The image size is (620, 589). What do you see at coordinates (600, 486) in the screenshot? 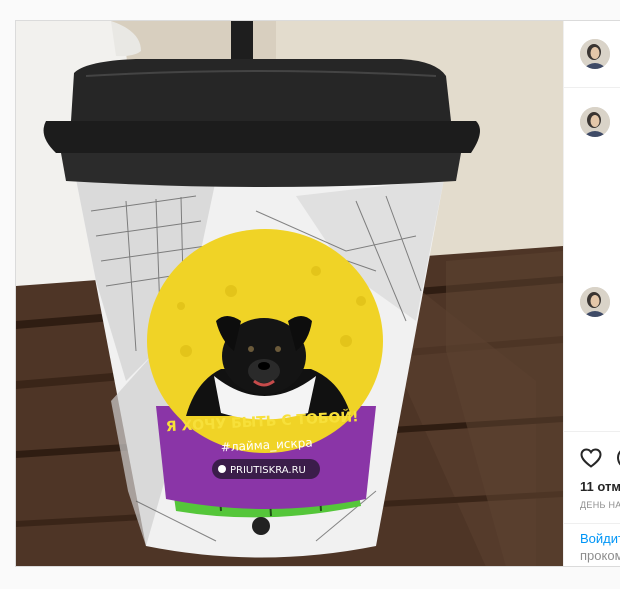
I see `likes-count: 11 отме` at bounding box center [600, 486].